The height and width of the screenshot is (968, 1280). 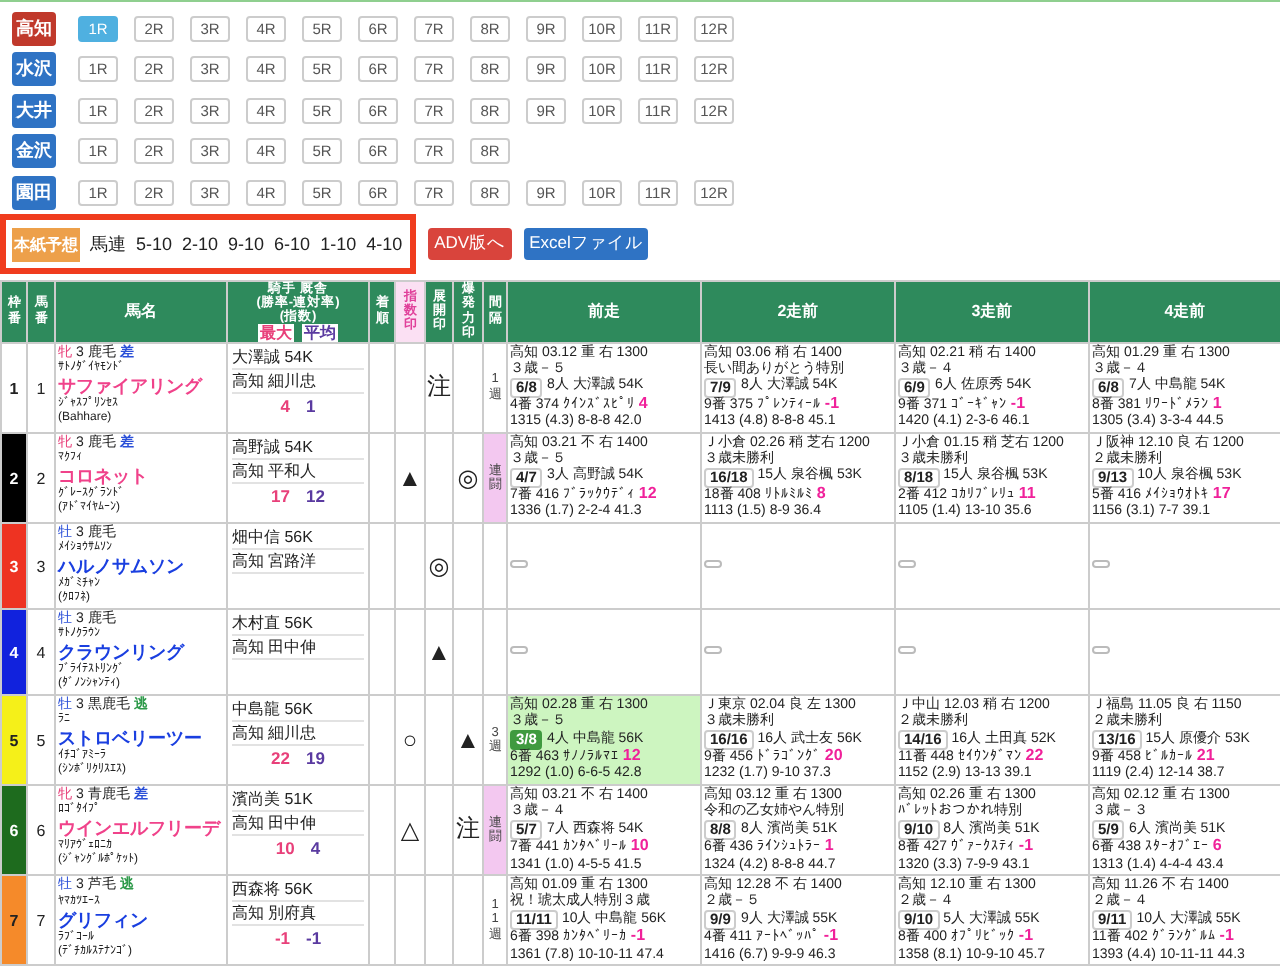 What do you see at coordinates (298, 561) in the screenshot?
I see `trainer-name: 高知 宮路洋` at bounding box center [298, 561].